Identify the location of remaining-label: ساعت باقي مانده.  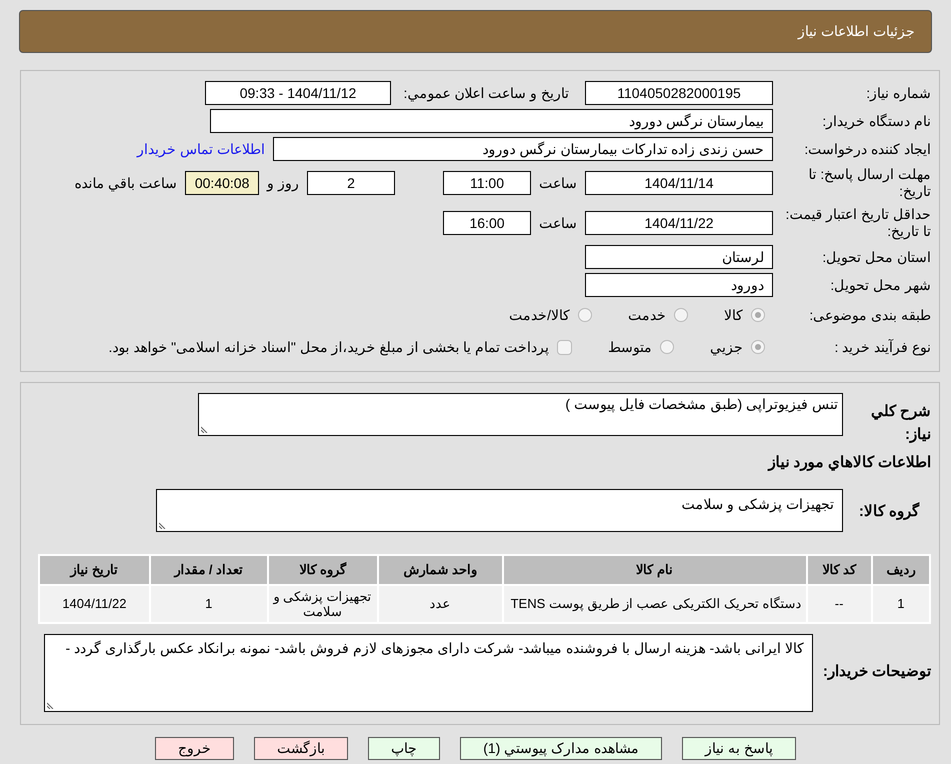
(126, 184).